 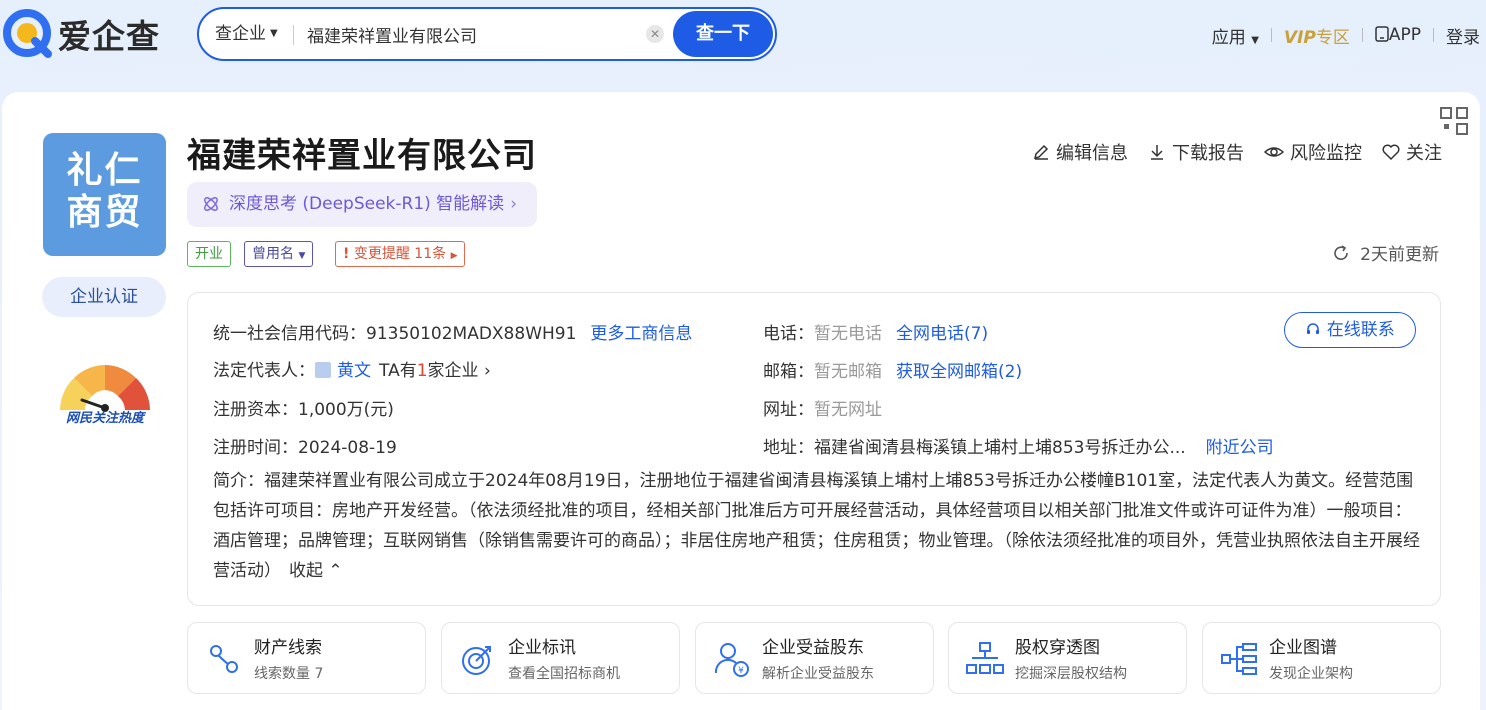 I want to click on clear-icon: ✕, so click(x=655, y=34).